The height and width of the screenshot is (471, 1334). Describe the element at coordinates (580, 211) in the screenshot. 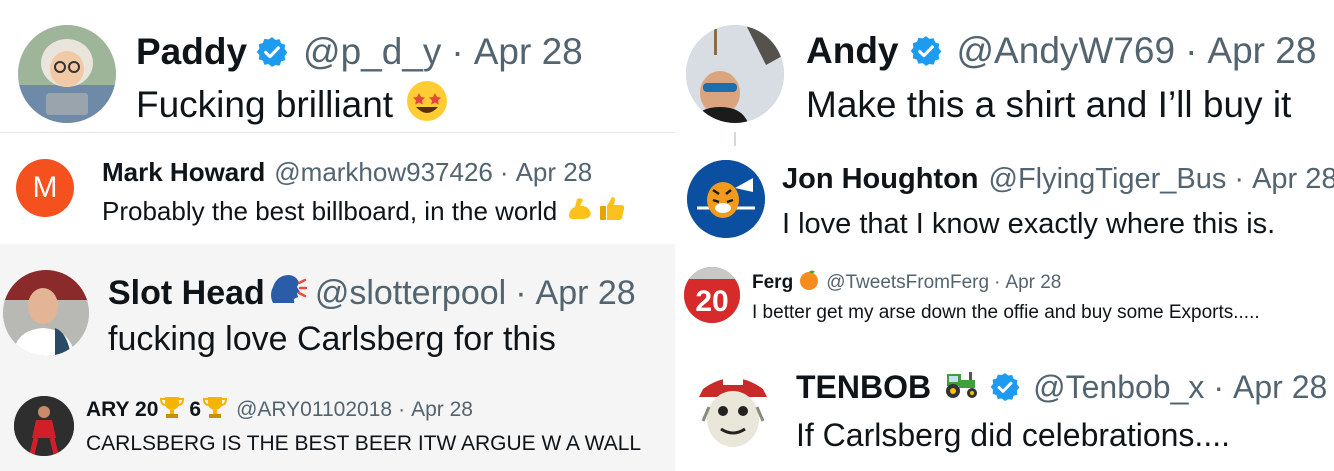

I see `flexed-biceps-emoji-icon` at that location.